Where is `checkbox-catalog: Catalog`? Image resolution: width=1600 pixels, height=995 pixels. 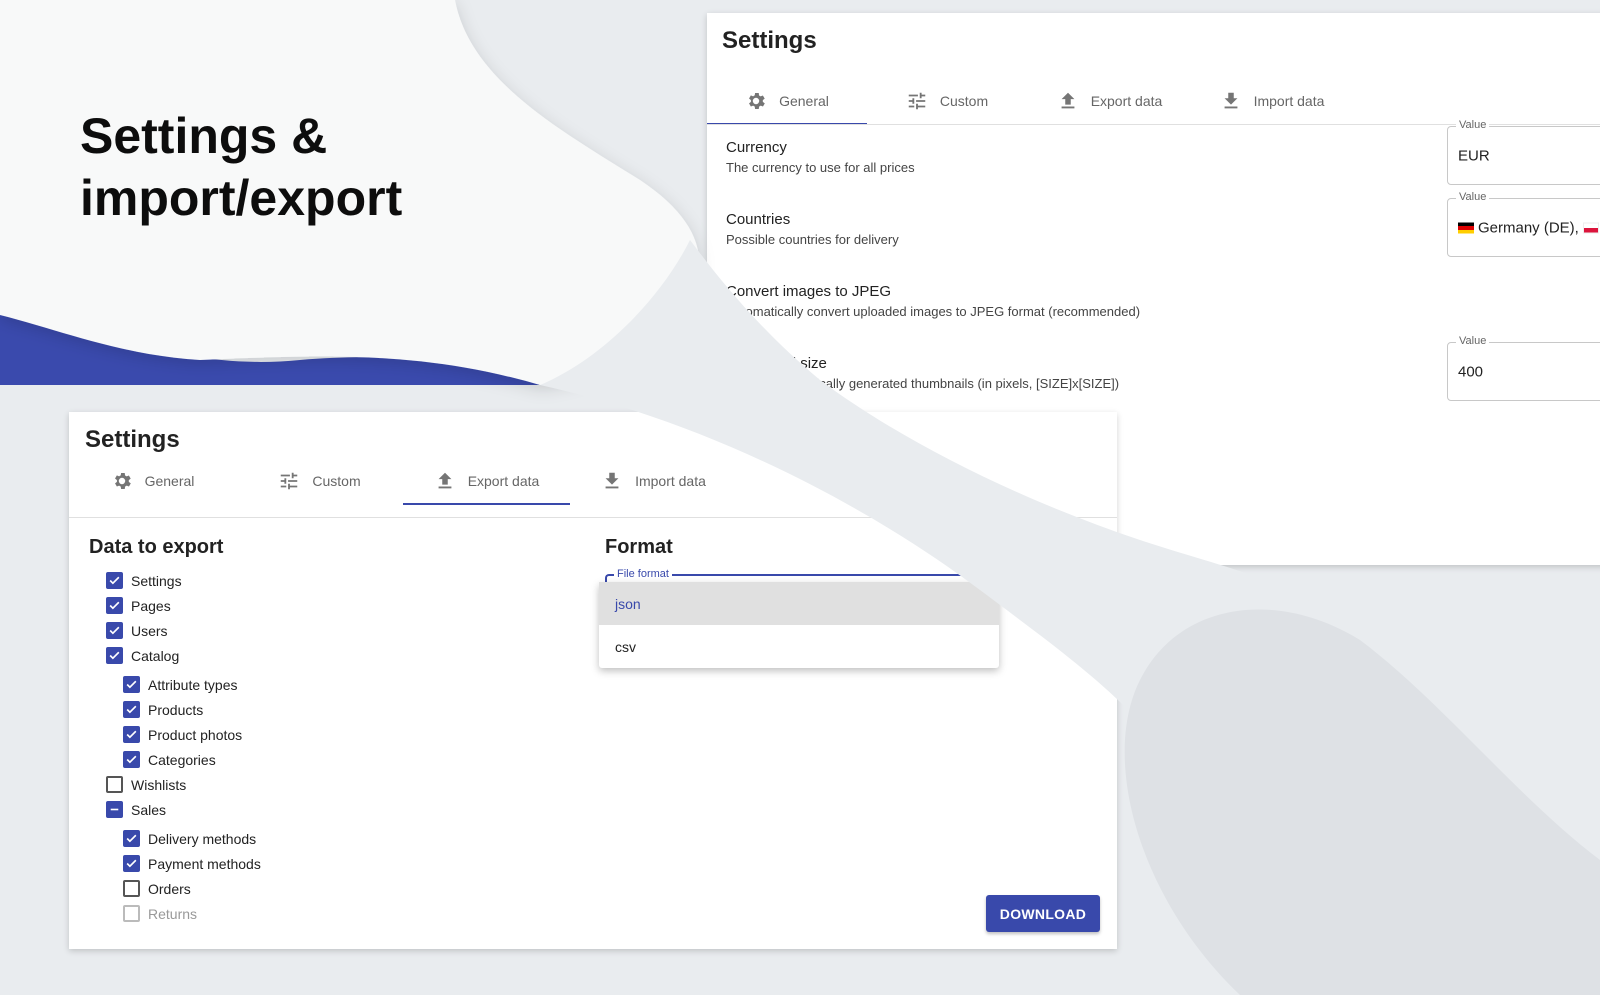 checkbox-catalog: Catalog is located at coordinates (142, 655).